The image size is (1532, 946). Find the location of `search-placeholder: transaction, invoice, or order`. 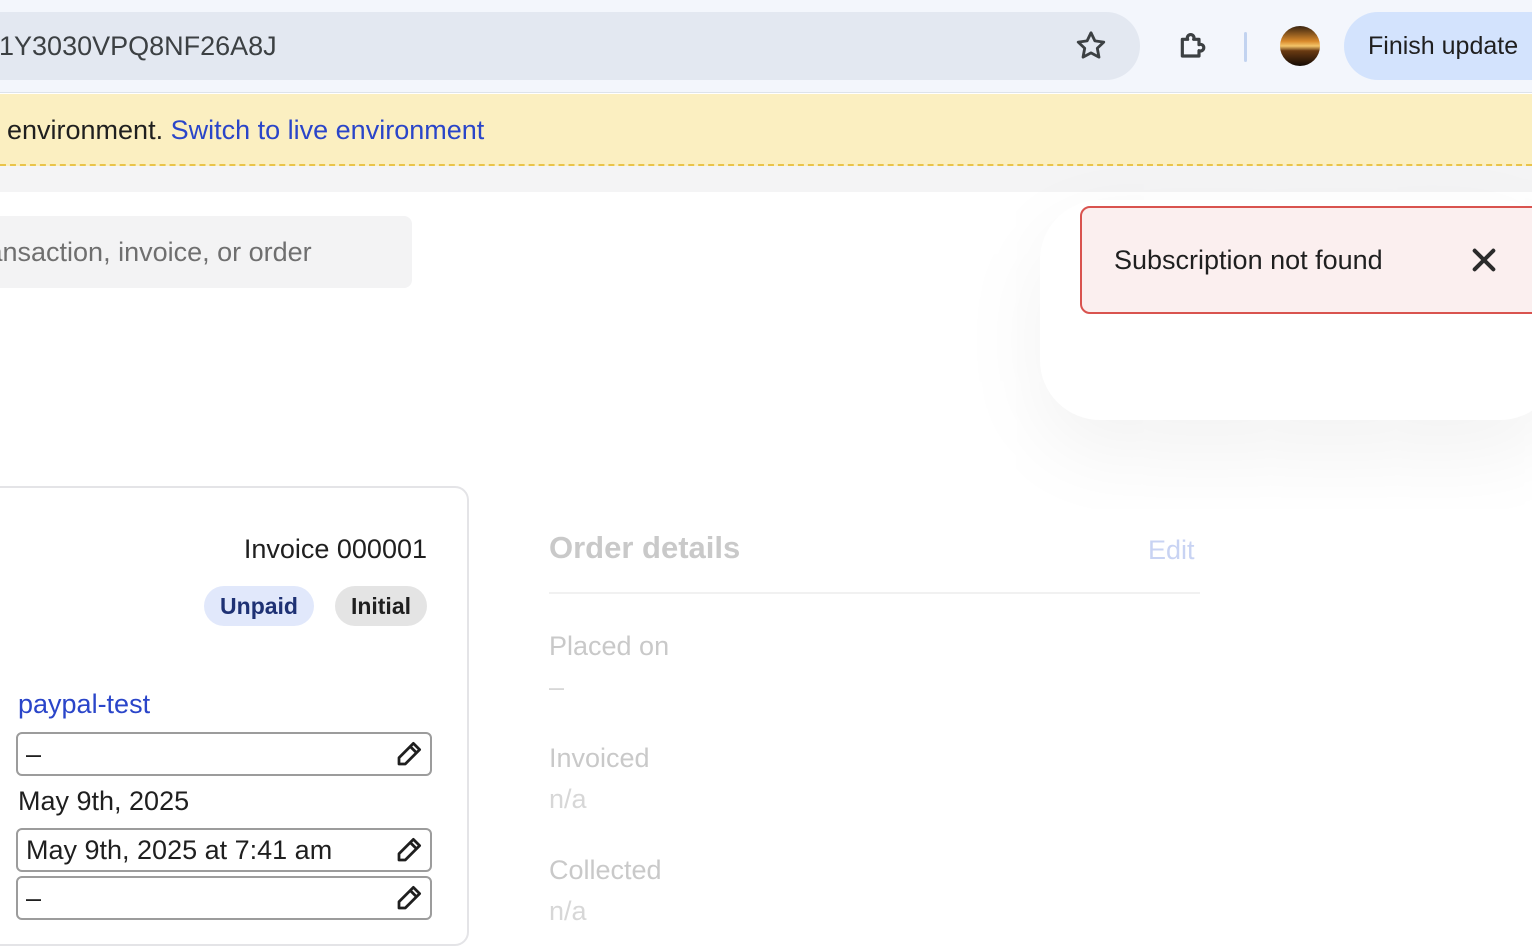

search-placeholder: transaction, invoice, or order is located at coordinates (156, 252).